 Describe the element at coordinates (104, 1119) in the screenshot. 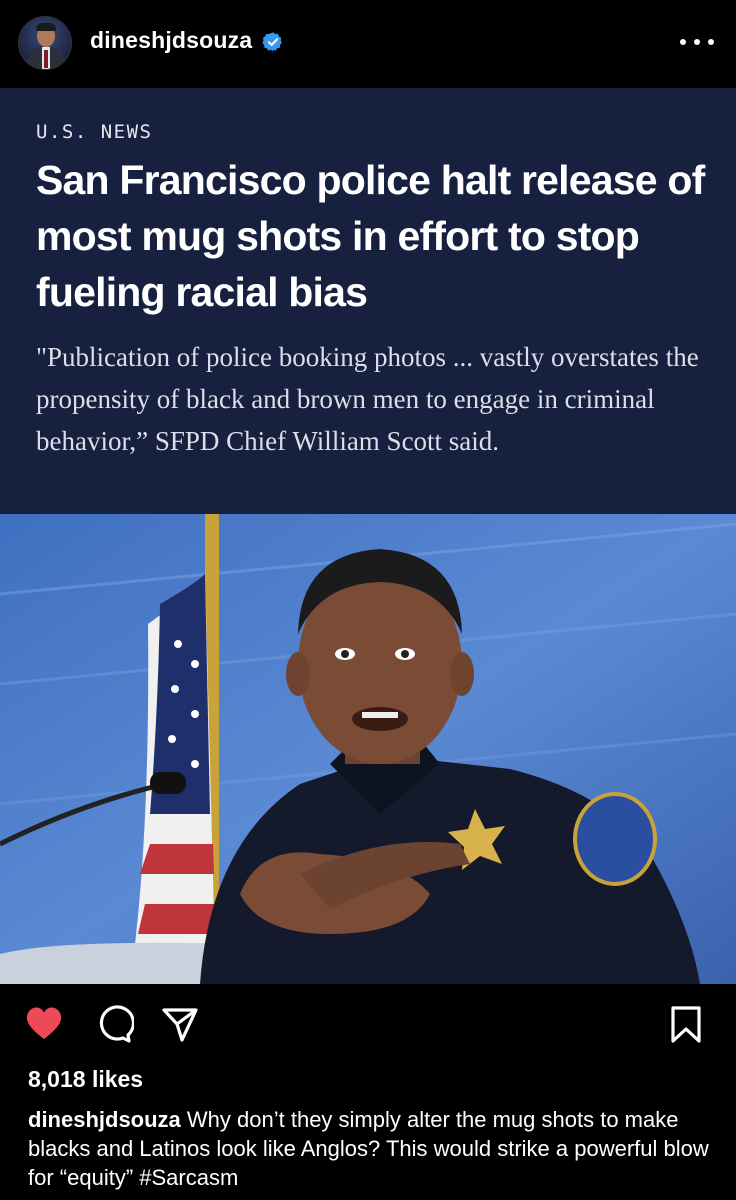

I see `caption-username: dineshjdsouza` at that location.